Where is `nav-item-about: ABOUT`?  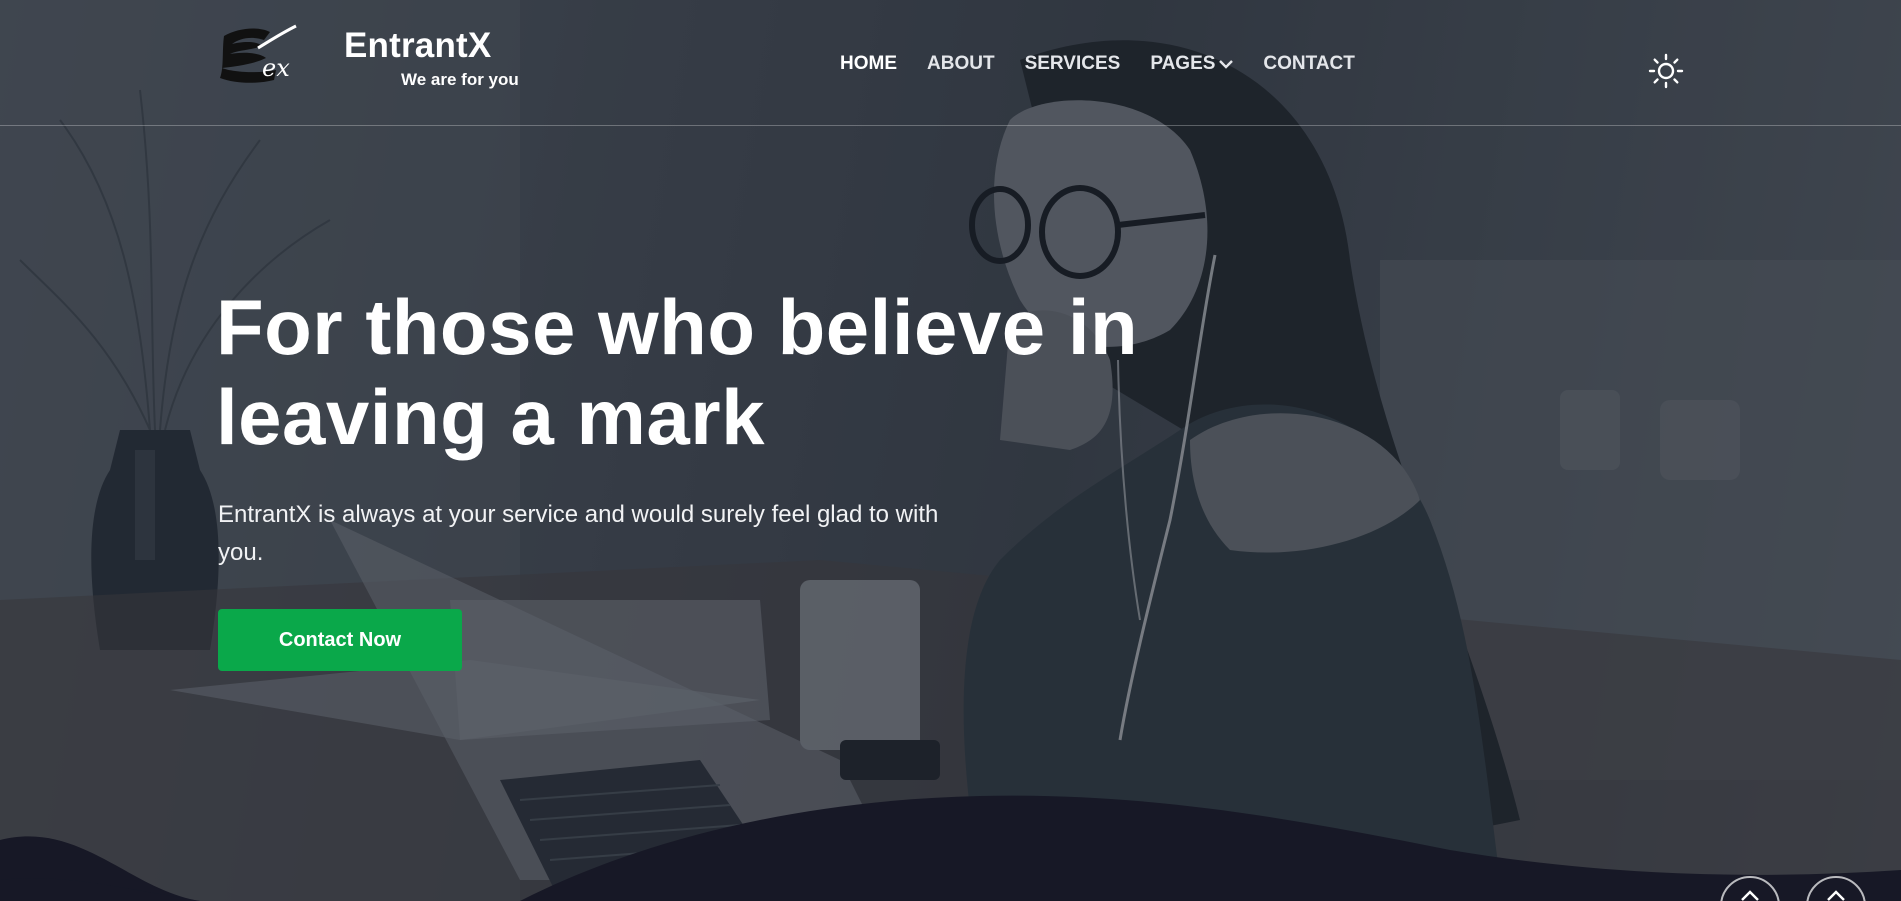
nav-item-about: ABOUT is located at coordinates (961, 64).